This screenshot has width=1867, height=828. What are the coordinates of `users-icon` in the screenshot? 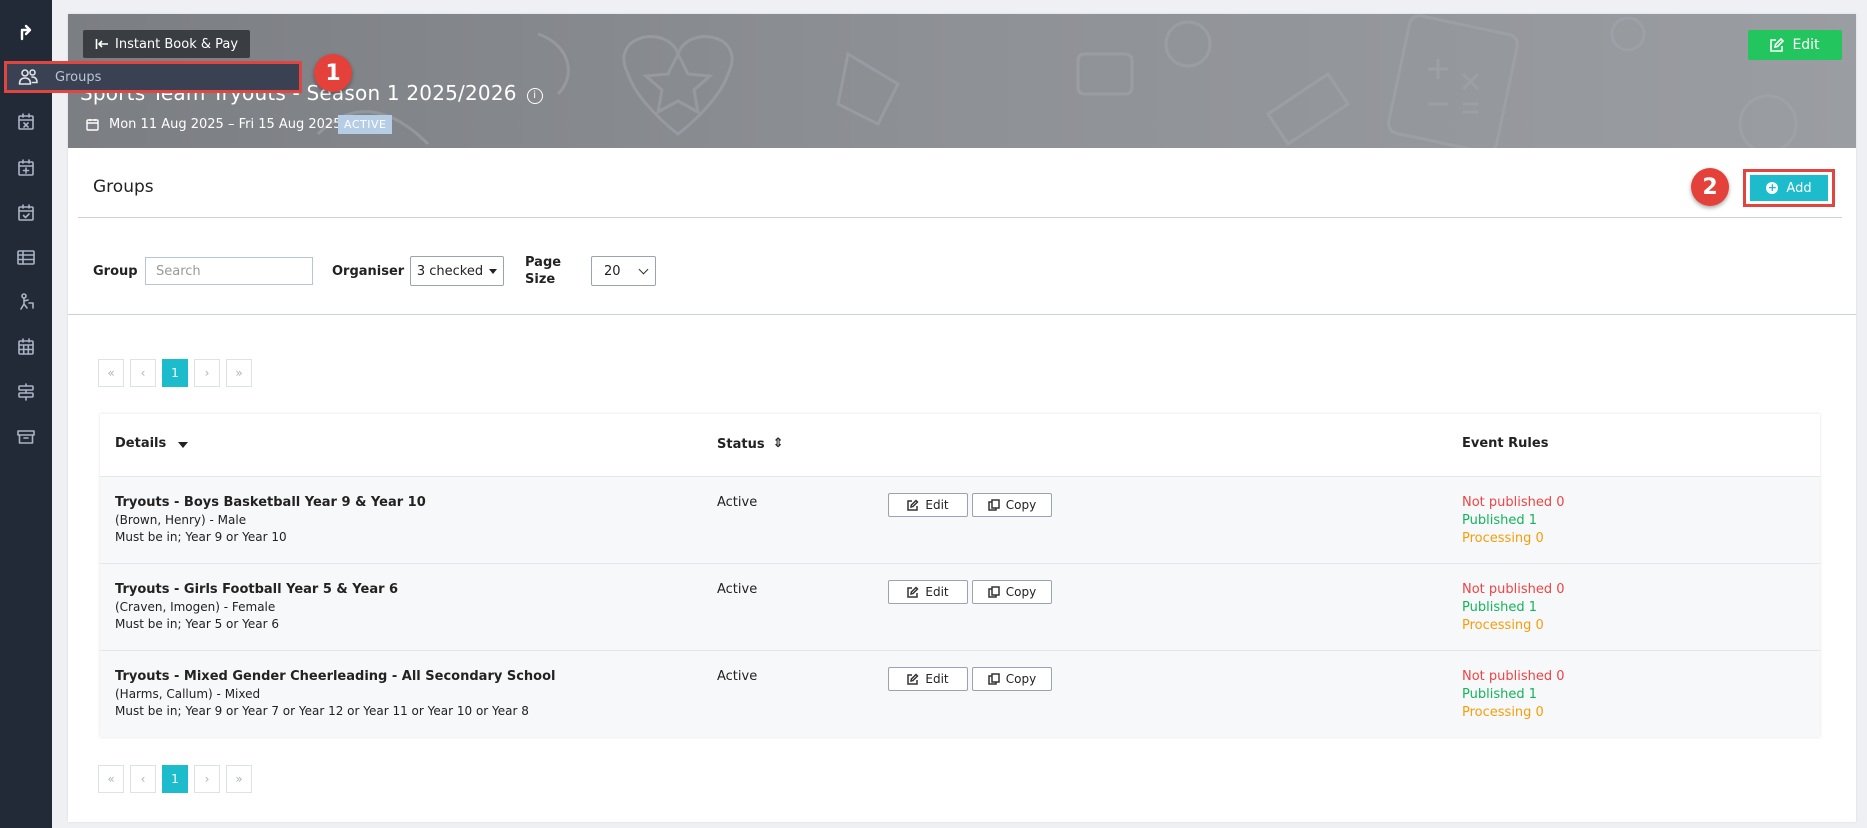 It's located at (28, 77).